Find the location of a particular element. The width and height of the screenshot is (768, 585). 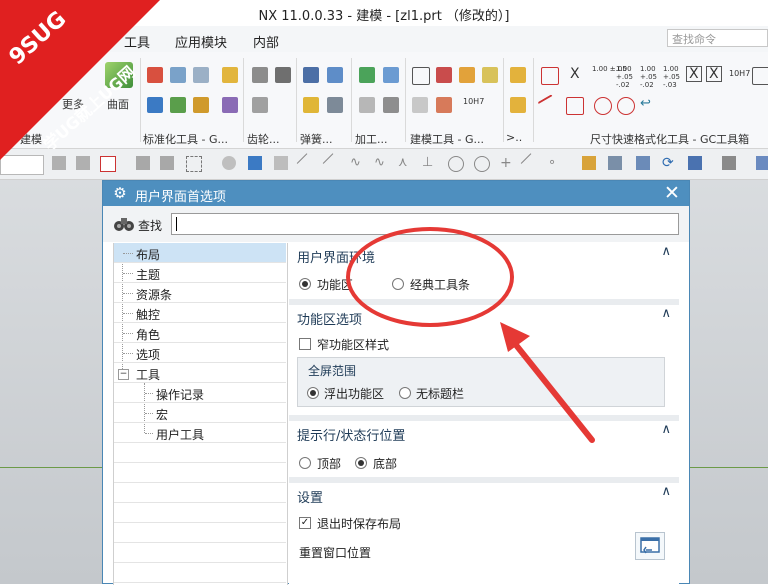

tree-item-touch: 触控 is located at coordinates (200, 313).